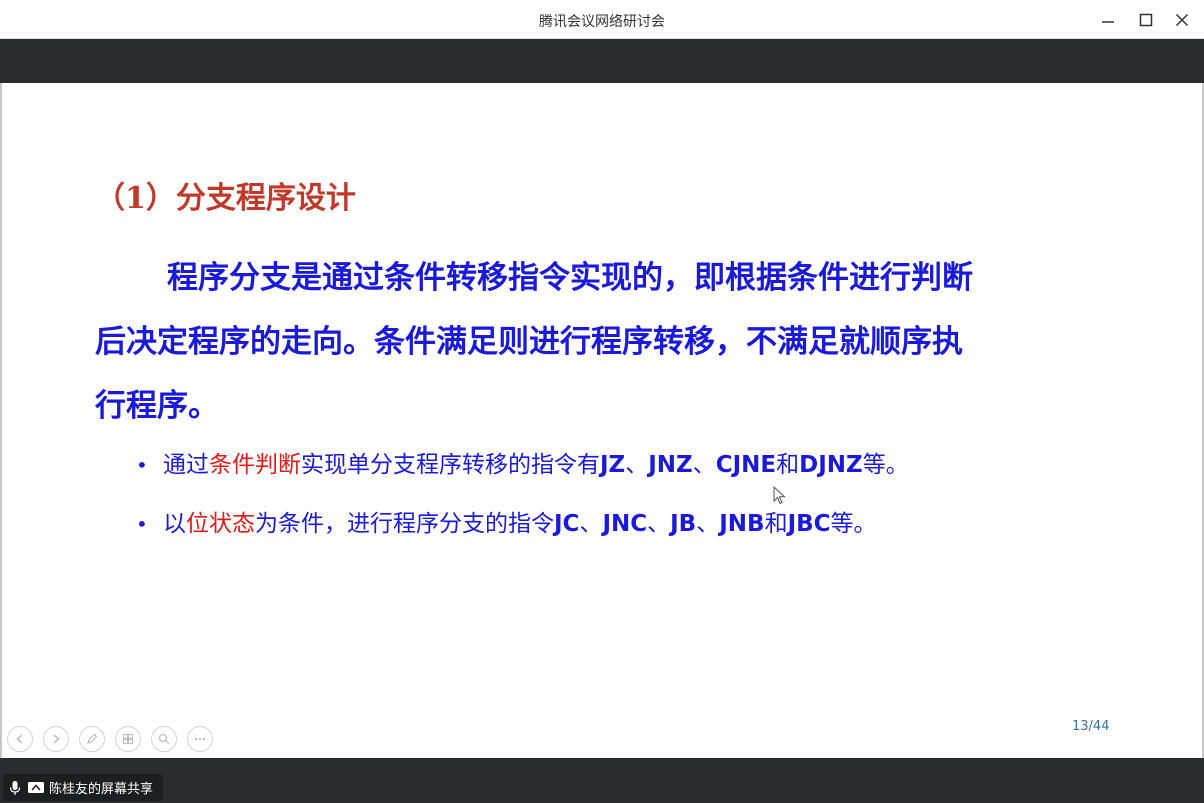 This screenshot has width=1204, height=803. I want to click on prev-icon, so click(19, 739).